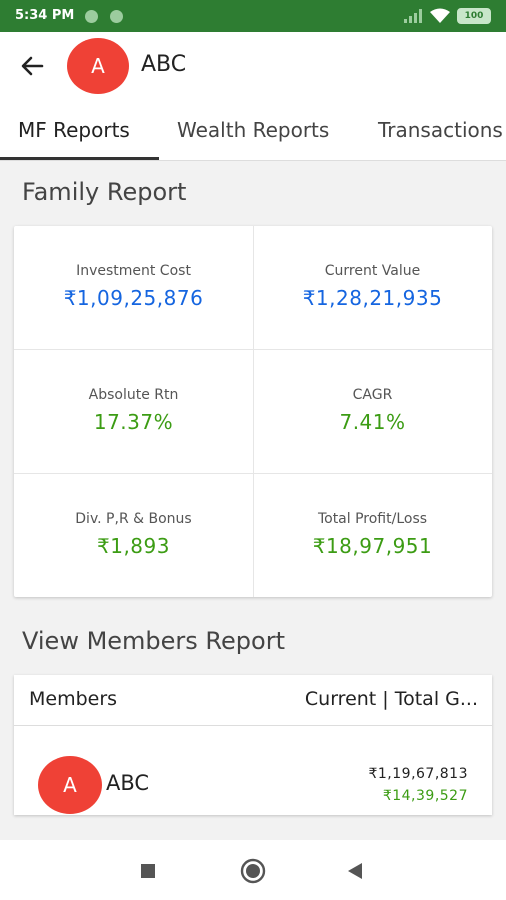 The image size is (506, 900). I want to click on app-header: A ABC, so click(253, 67).